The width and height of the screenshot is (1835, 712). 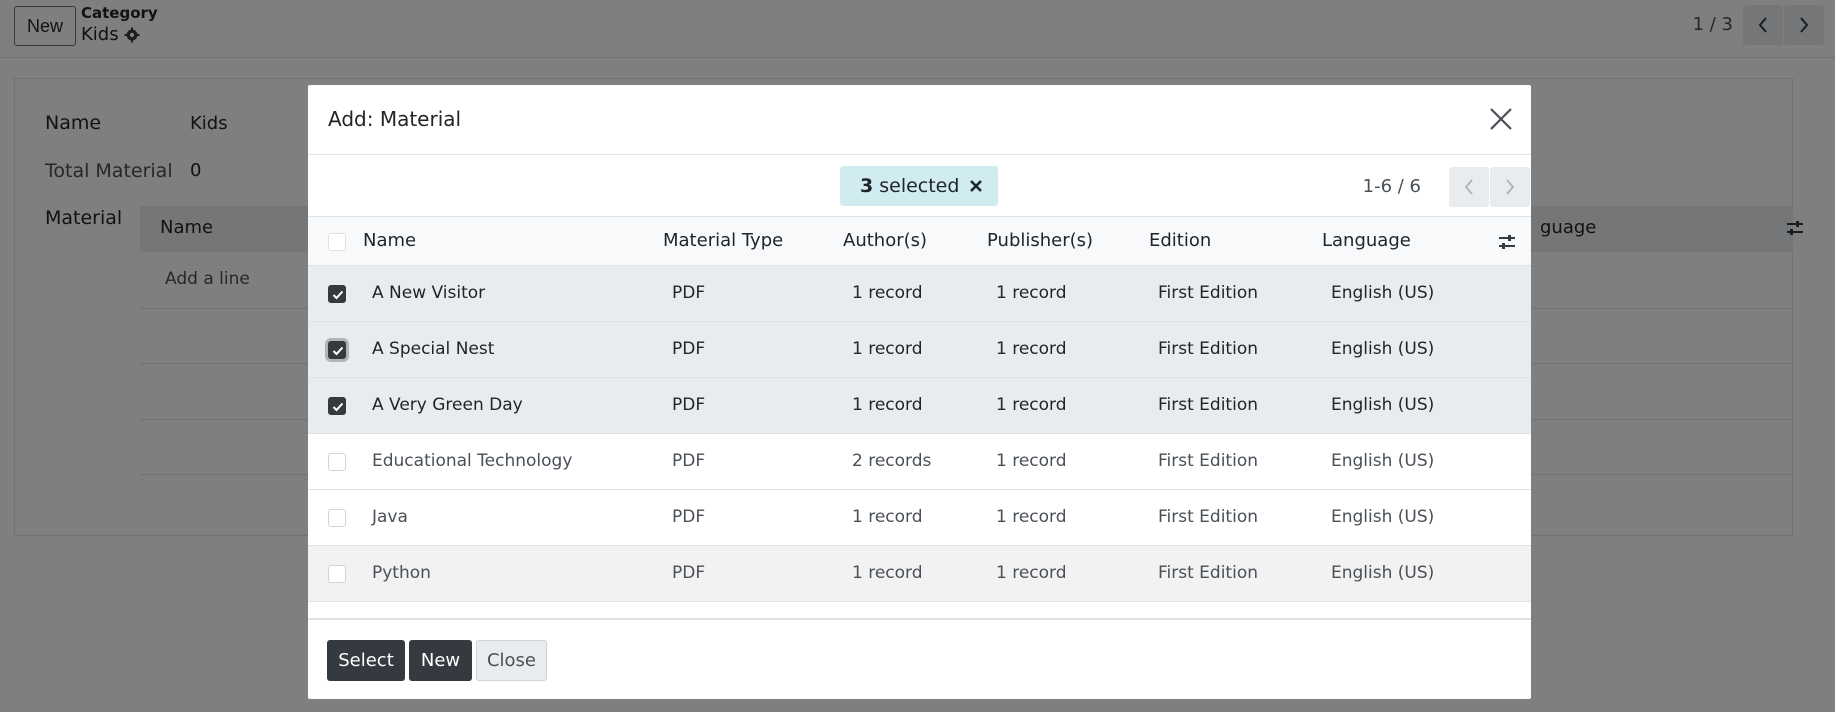 I want to click on column-header-authors: Author(s), so click(x=885, y=240).